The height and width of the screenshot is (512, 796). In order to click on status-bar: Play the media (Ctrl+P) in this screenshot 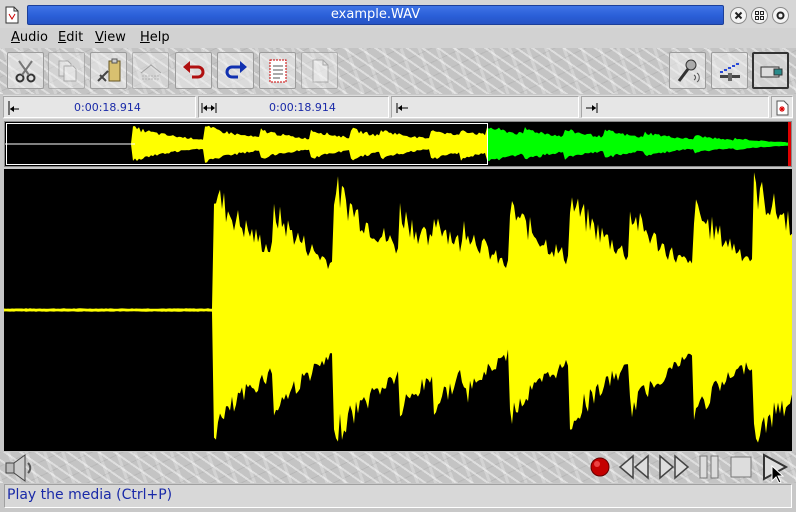, I will do `click(398, 496)`.